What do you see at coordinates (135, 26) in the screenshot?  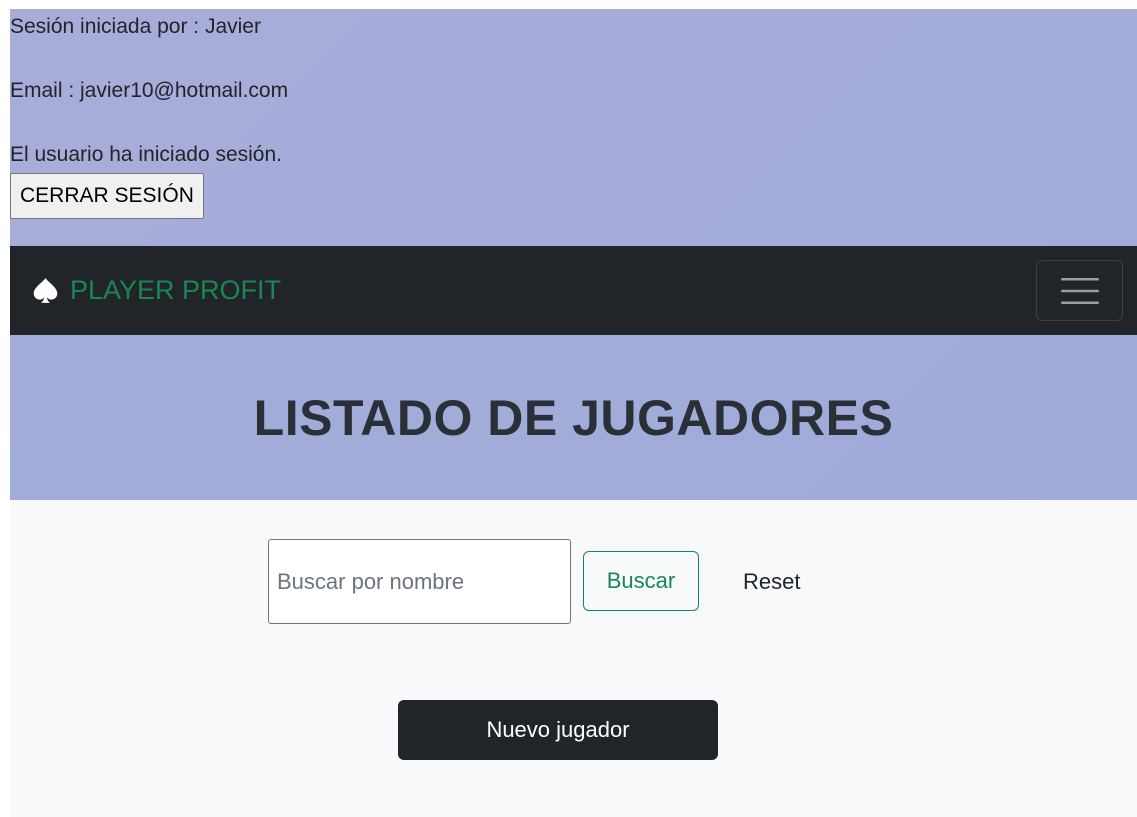 I see `session-user-text: Sesión iniciada por : Javier` at bounding box center [135, 26].